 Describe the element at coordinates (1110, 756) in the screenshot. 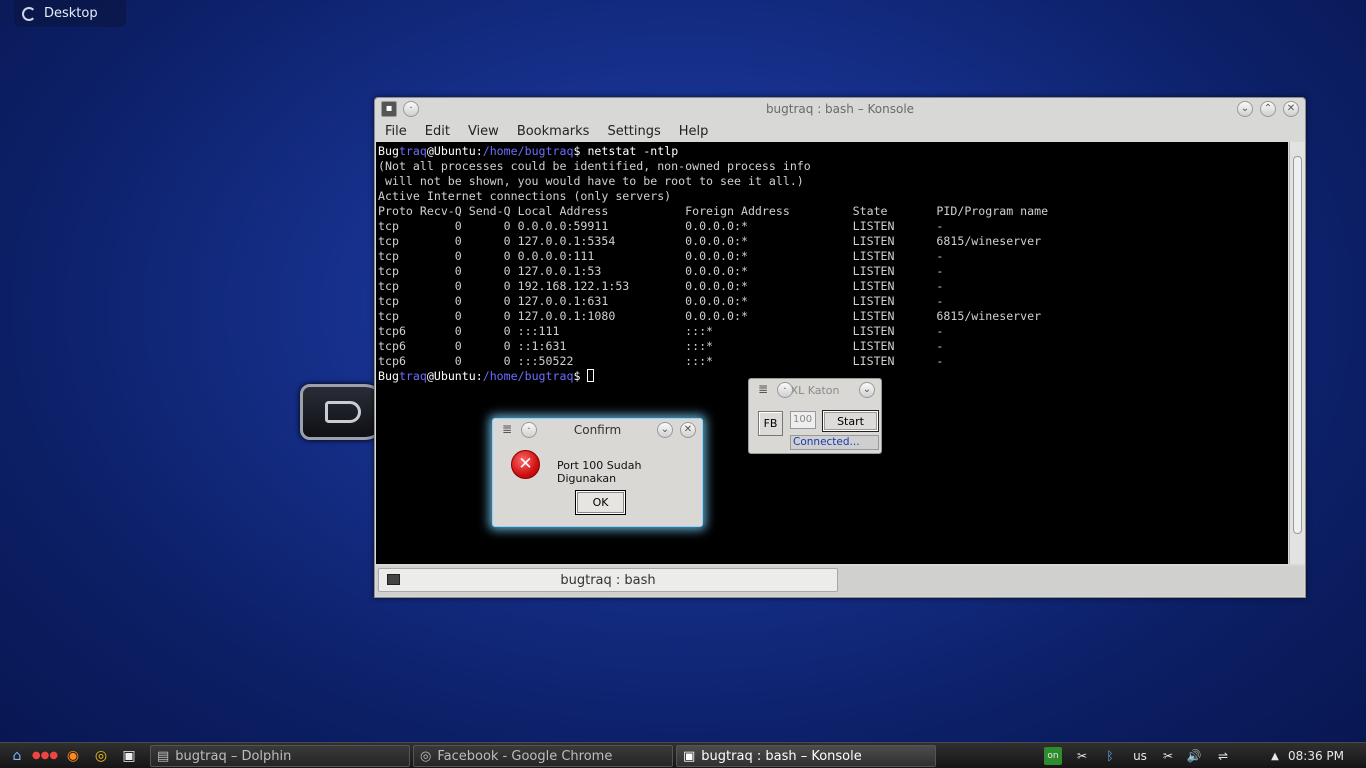

I see `bluetooth-icon: ᛒ` at that location.